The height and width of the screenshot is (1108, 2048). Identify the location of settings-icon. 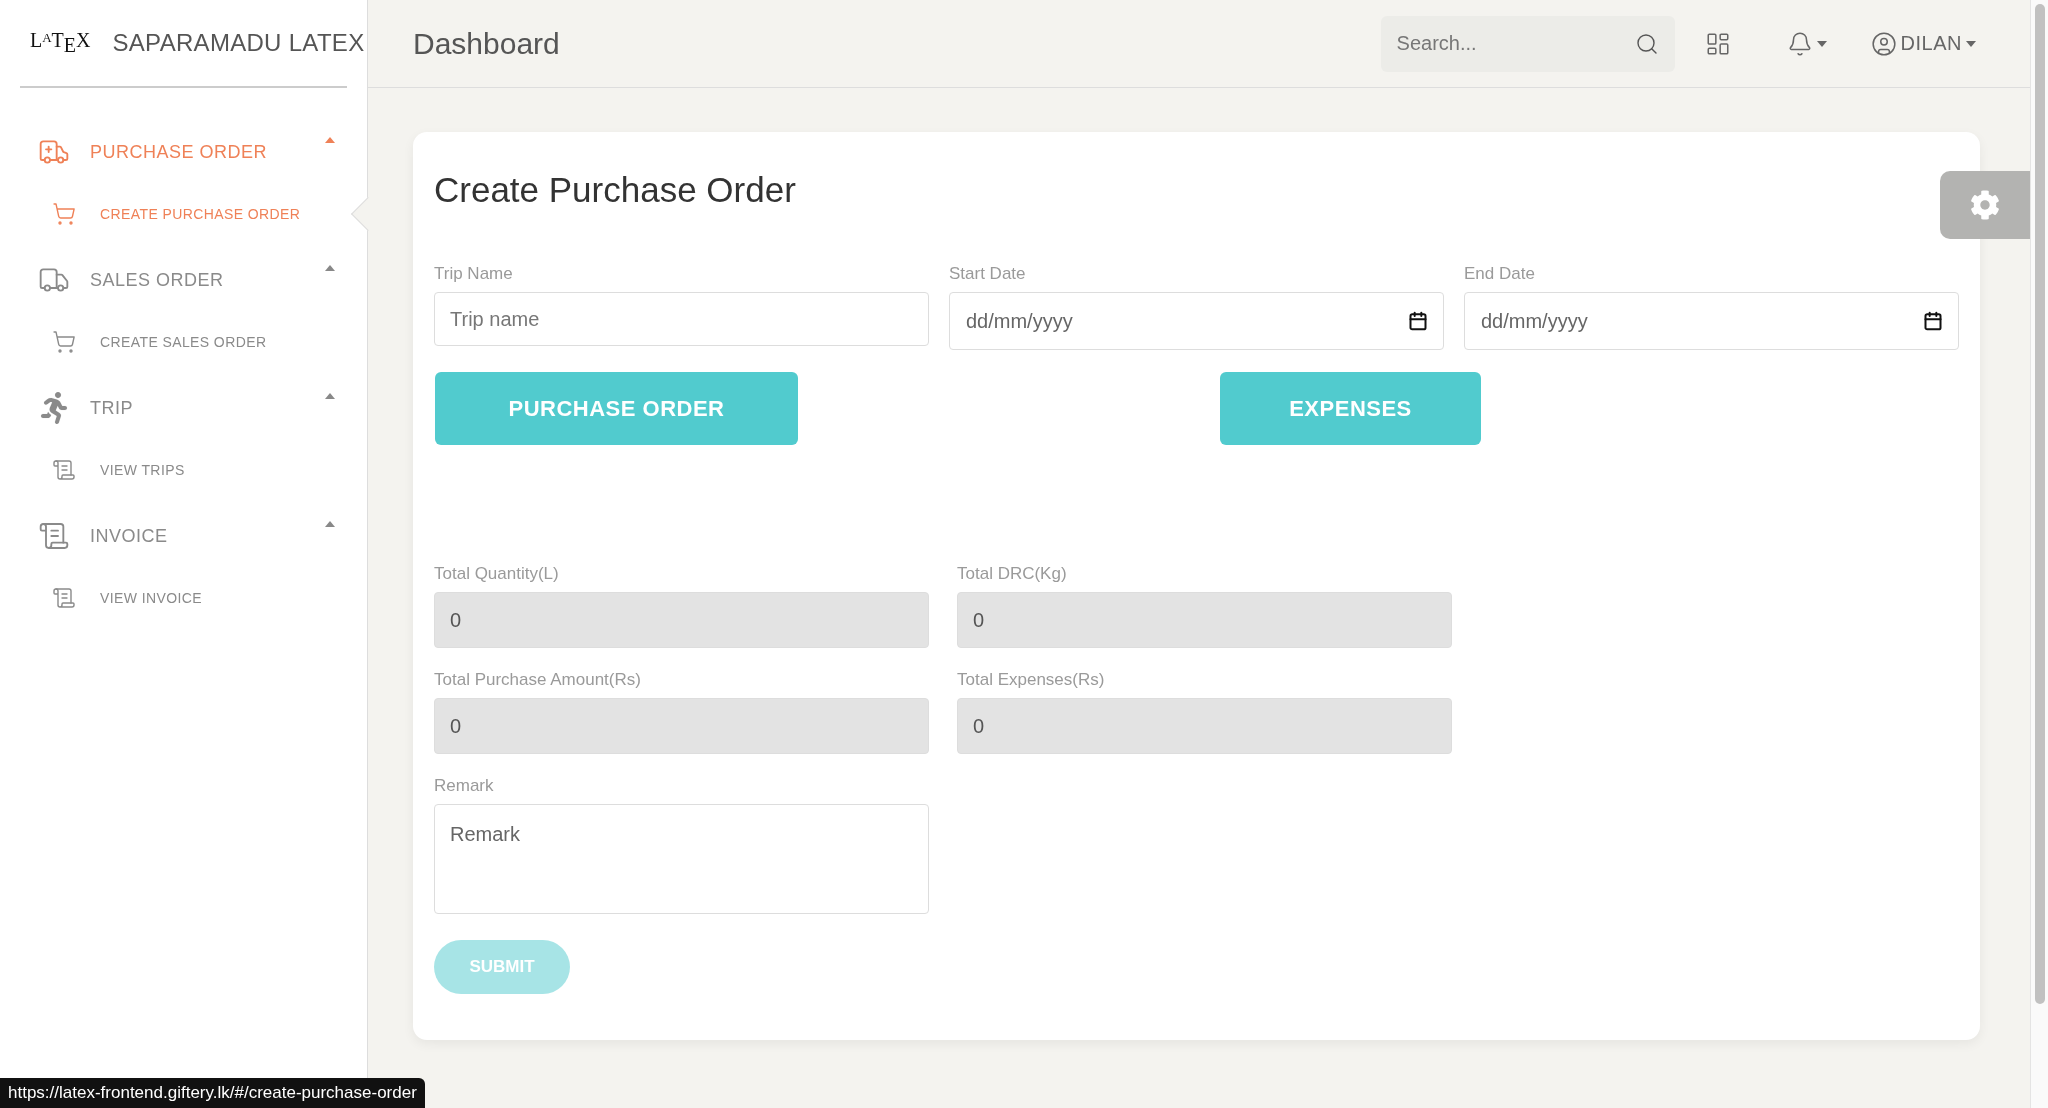
(1985, 205).